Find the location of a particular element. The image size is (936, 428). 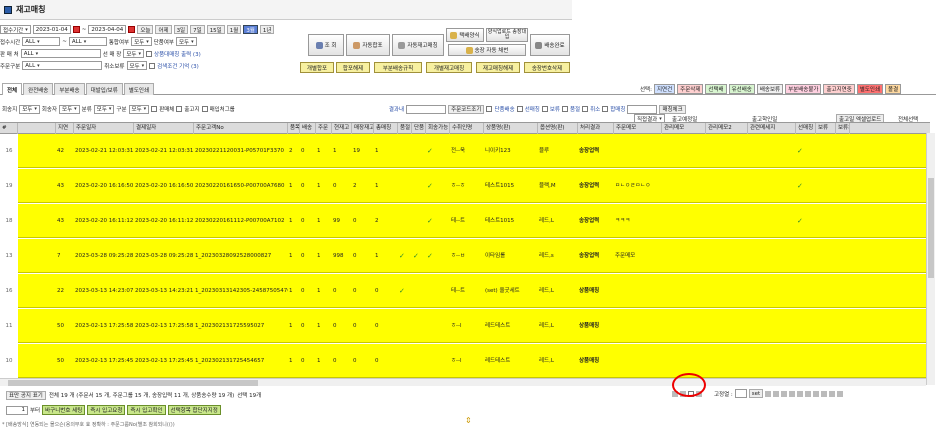

quick-7d: 7일 is located at coordinates (197, 29).